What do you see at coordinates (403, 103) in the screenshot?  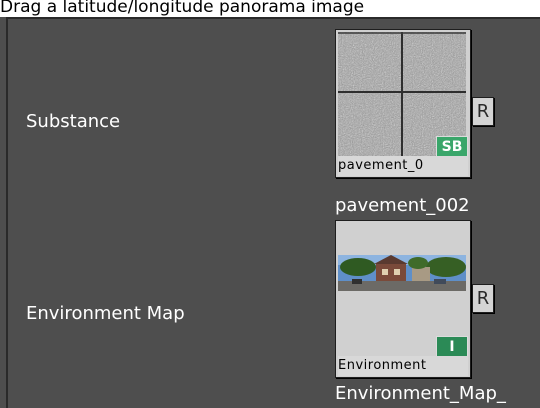 I see `substance-thumbnail: SB pavement_0` at bounding box center [403, 103].